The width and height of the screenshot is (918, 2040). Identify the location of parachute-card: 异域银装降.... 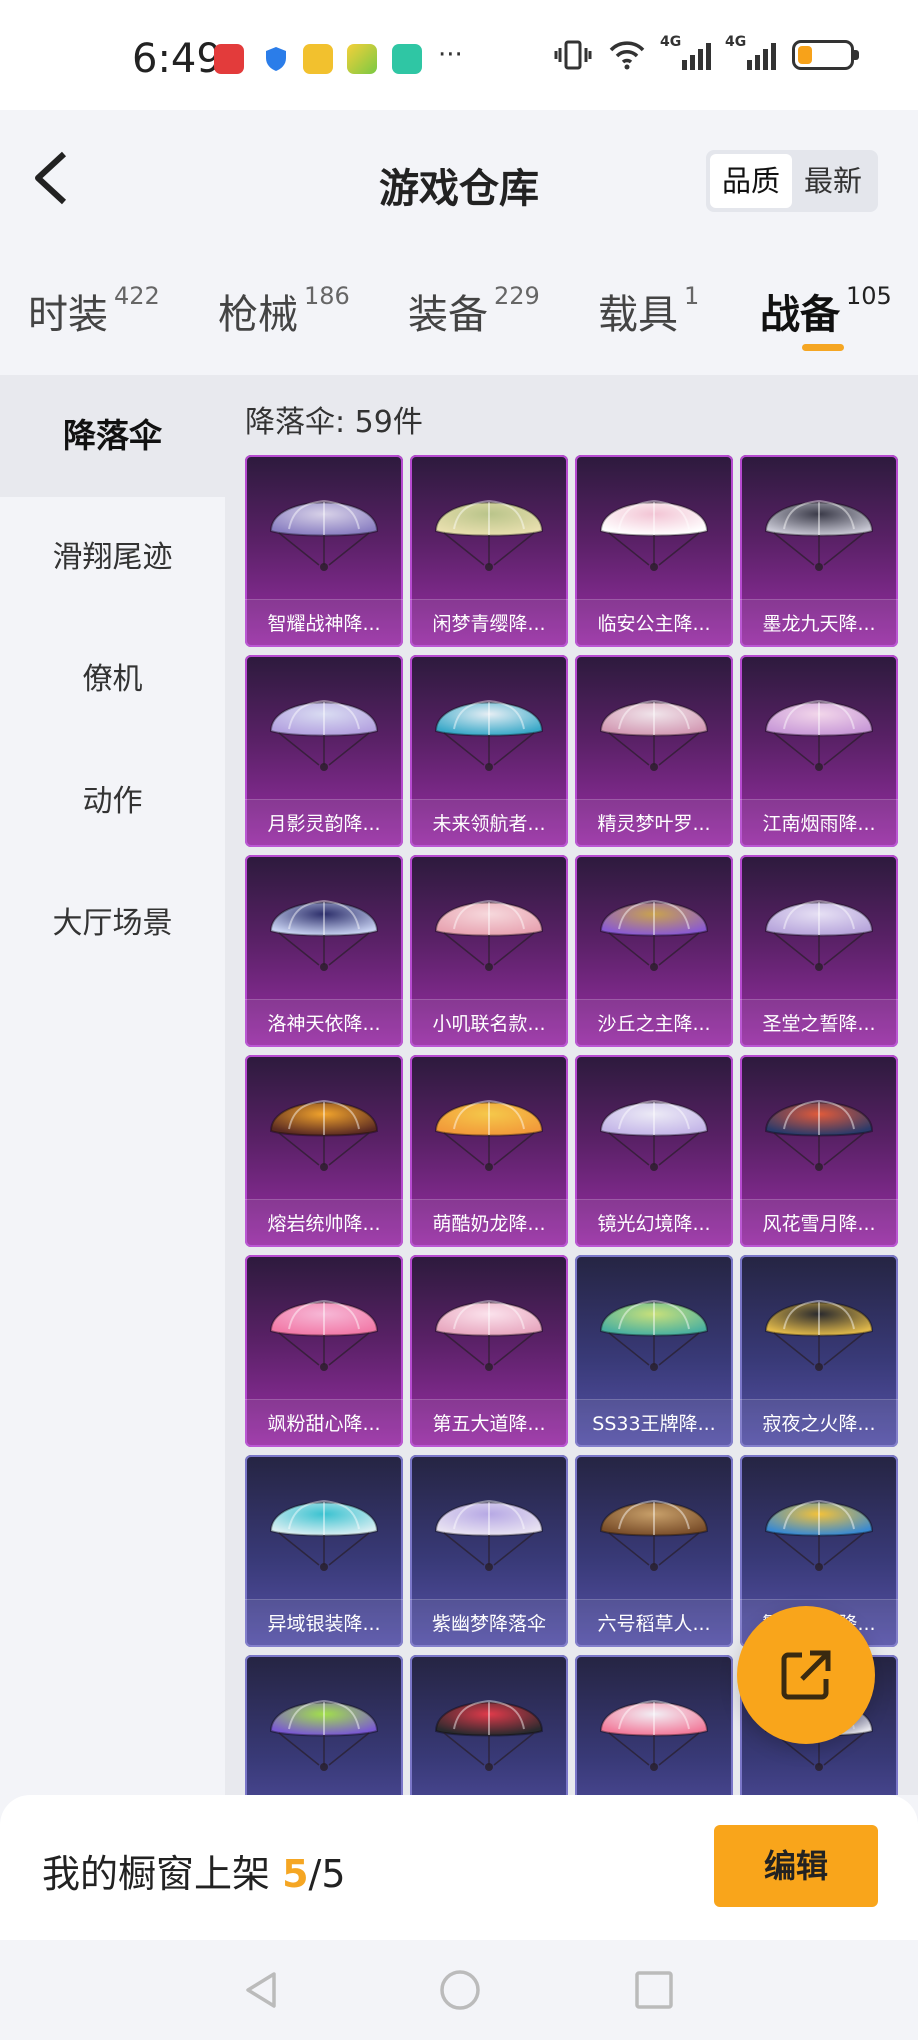
(324, 1551).